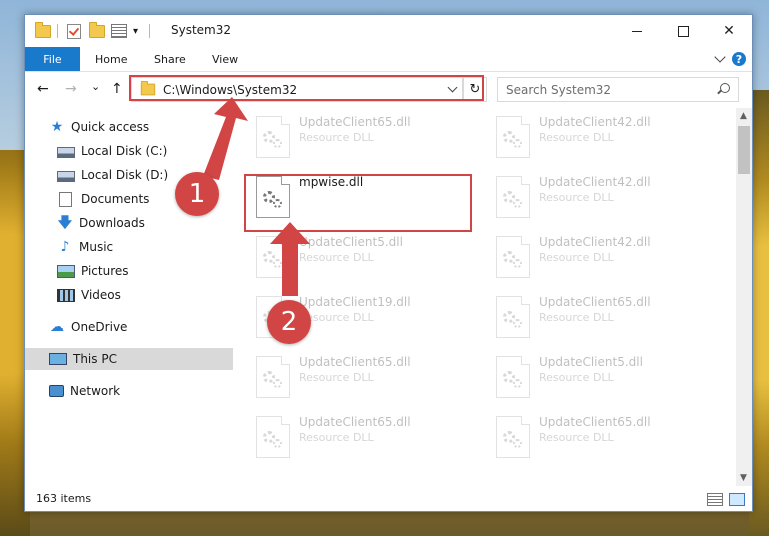 Image resolution: width=769 pixels, height=536 pixels. I want to click on callout-step-1: 1, so click(197, 194).